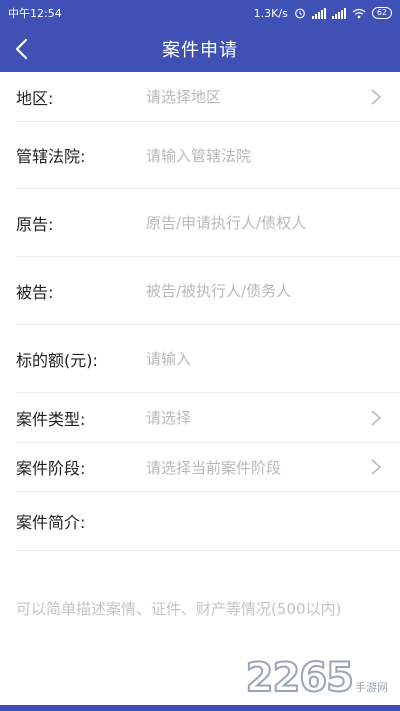 The height and width of the screenshot is (711, 400). I want to click on court-row: 管辖法院: 请输入管辖法院, so click(208, 155).